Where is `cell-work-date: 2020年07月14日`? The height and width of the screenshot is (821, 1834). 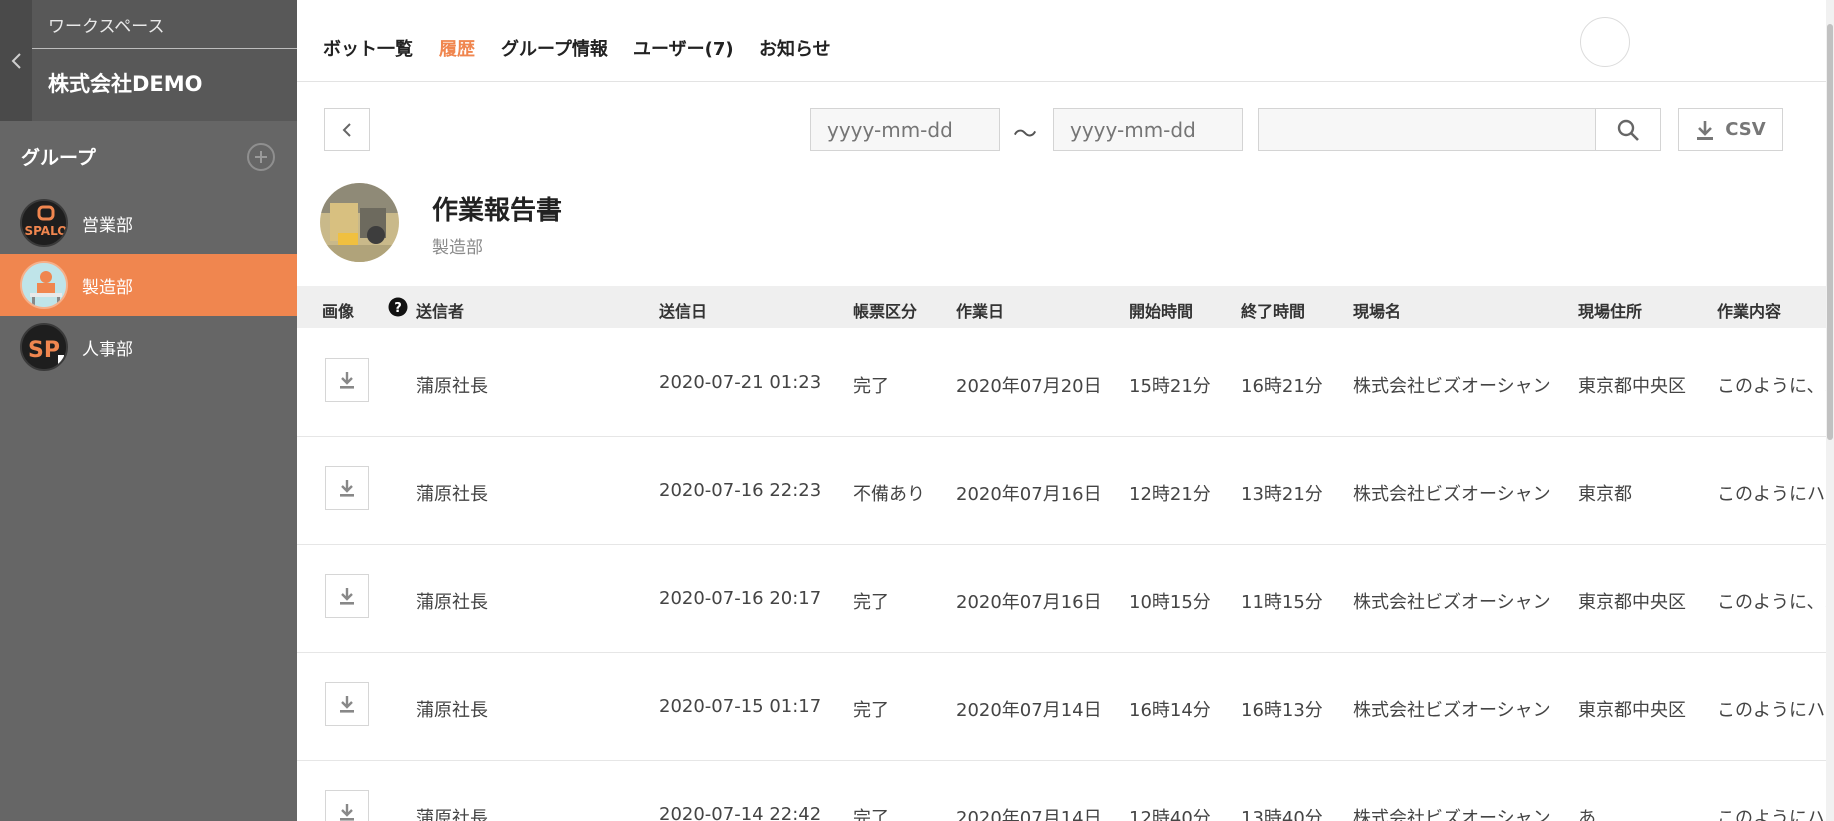
cell-work-date: 2020年07月14日 is located at coordinates (1029, 710).